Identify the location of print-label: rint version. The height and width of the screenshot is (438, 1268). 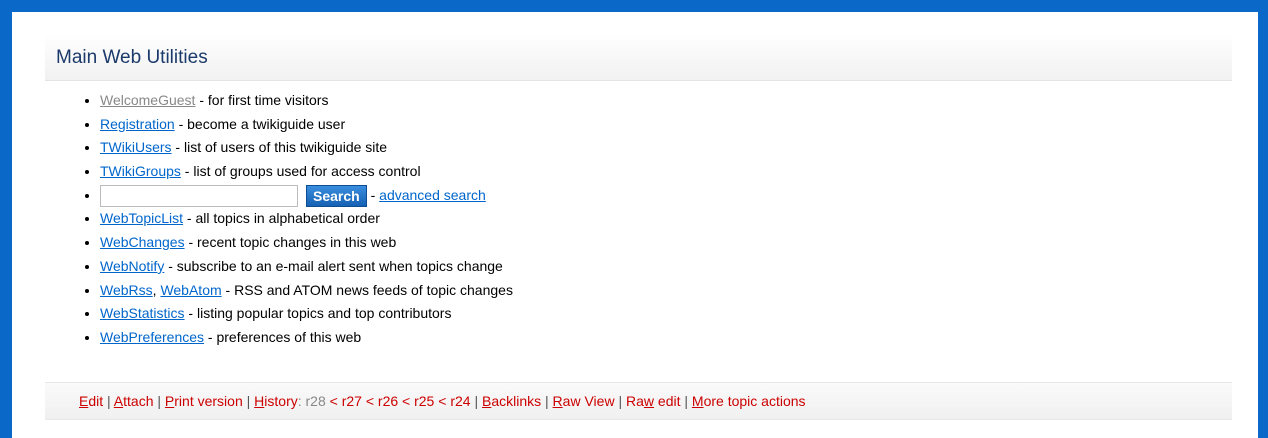
(208, 401).